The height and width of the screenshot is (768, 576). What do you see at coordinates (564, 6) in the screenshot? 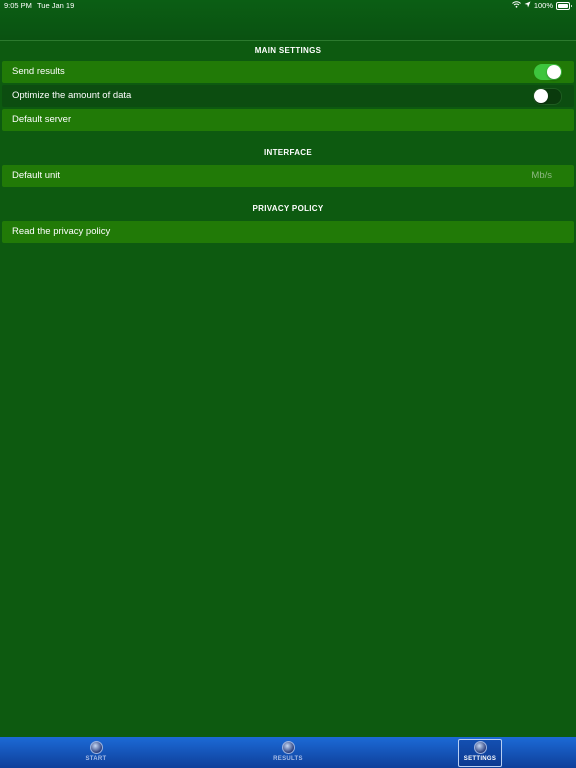
I see `battery-icon` at bounding box center [564, 6].